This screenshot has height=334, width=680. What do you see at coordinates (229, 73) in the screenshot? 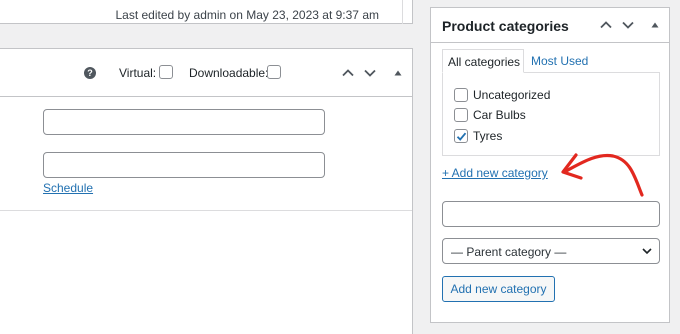
I see `downloadable-label: Downloadable:` at bounding box center [229, 73].